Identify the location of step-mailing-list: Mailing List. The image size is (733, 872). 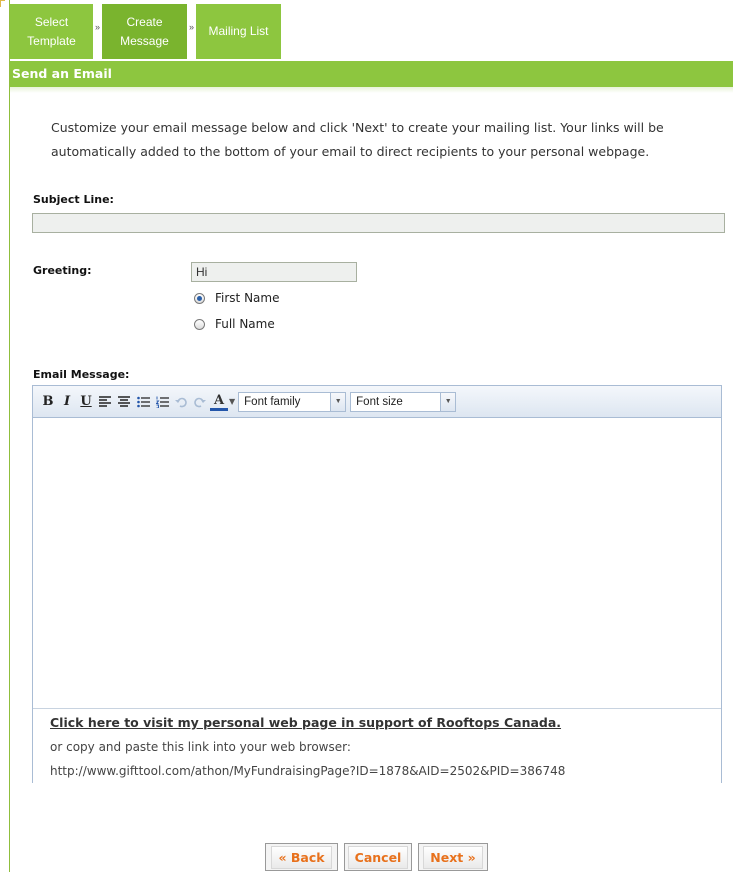
(238, 31).